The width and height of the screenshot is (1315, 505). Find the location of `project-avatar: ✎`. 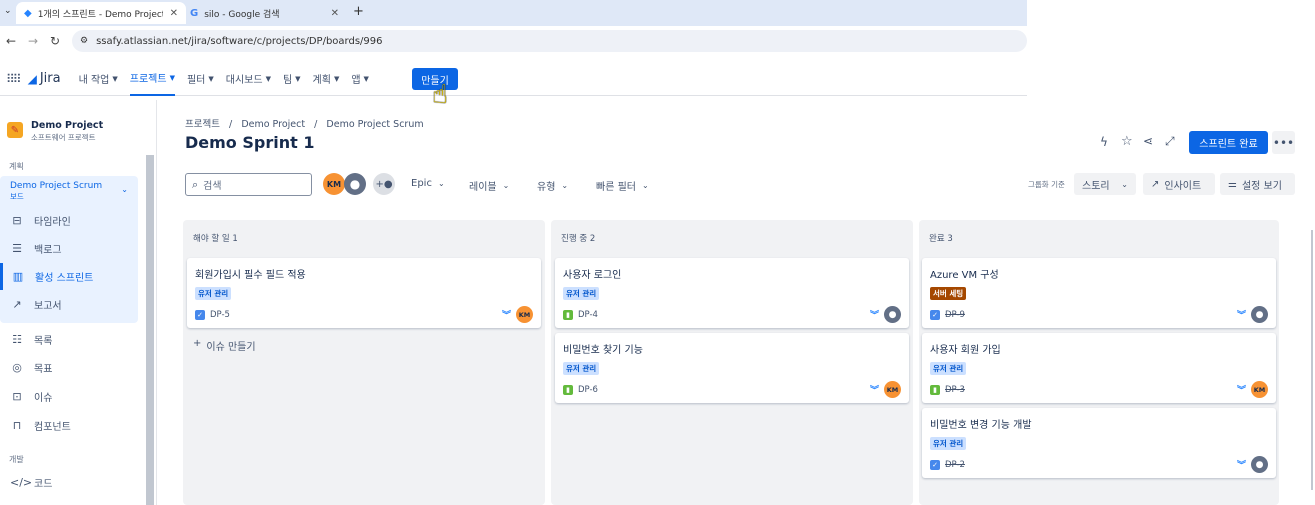

project-avatar: ✎ is located at coordinates (15, 130).